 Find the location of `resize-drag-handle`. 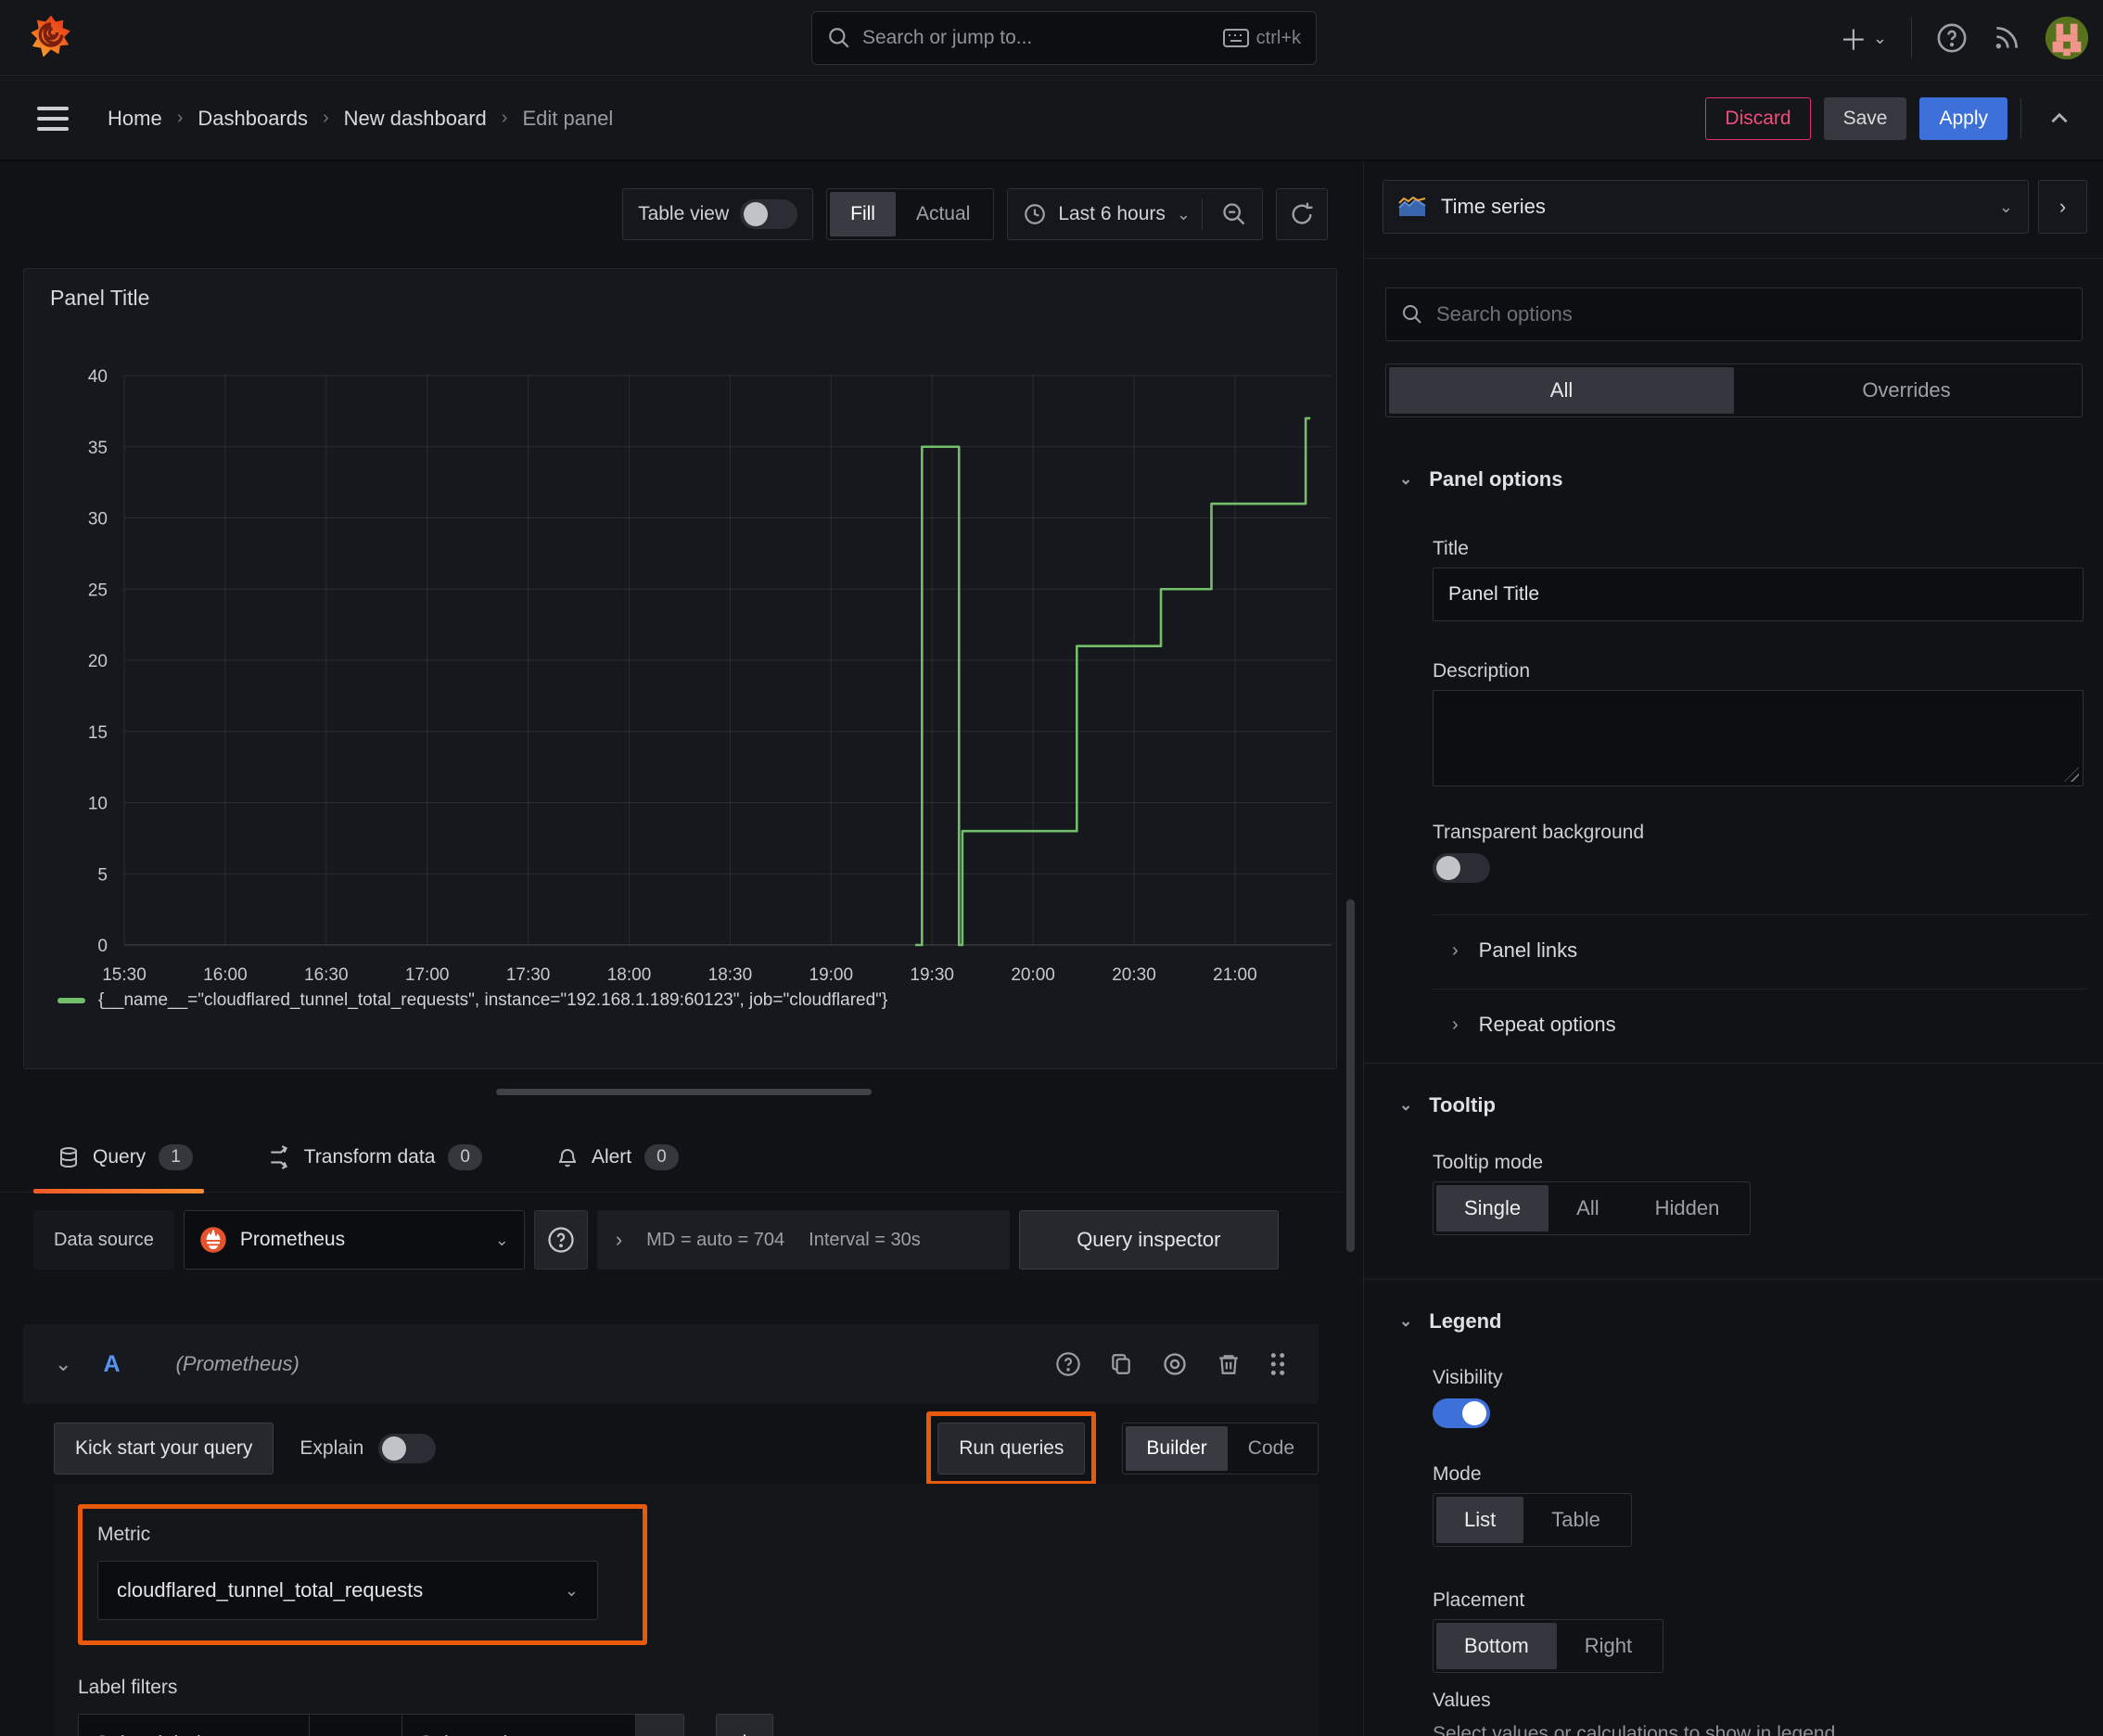

resize-drag-handle is located at coordinates (684, 1092).